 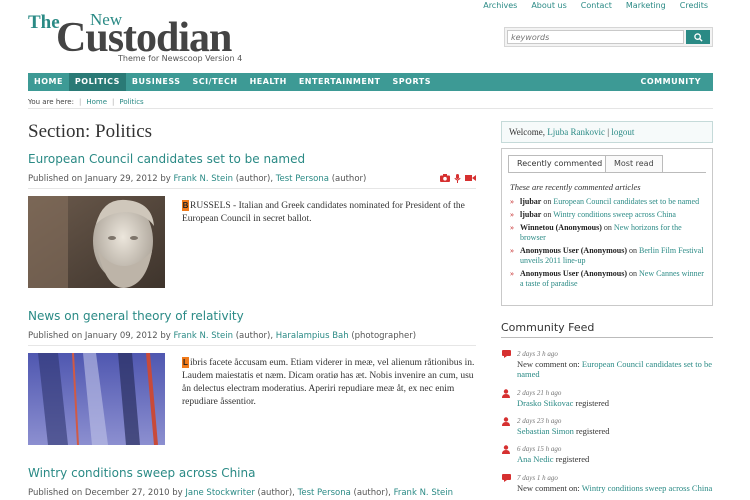 What do you see at coordinates (500, 5) in the screenshot?
I see `archives-link: Archives` at bounding box center [500, 5].